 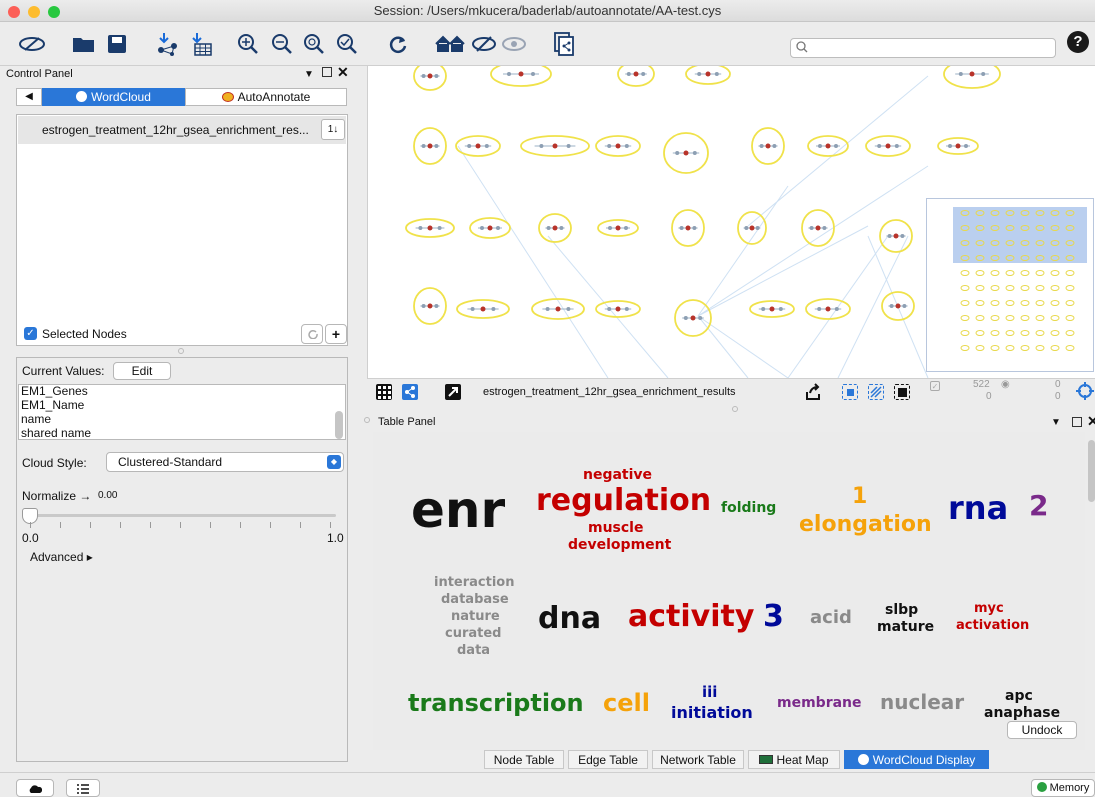 I want to click on share-icon, so click(x=813, y=393).